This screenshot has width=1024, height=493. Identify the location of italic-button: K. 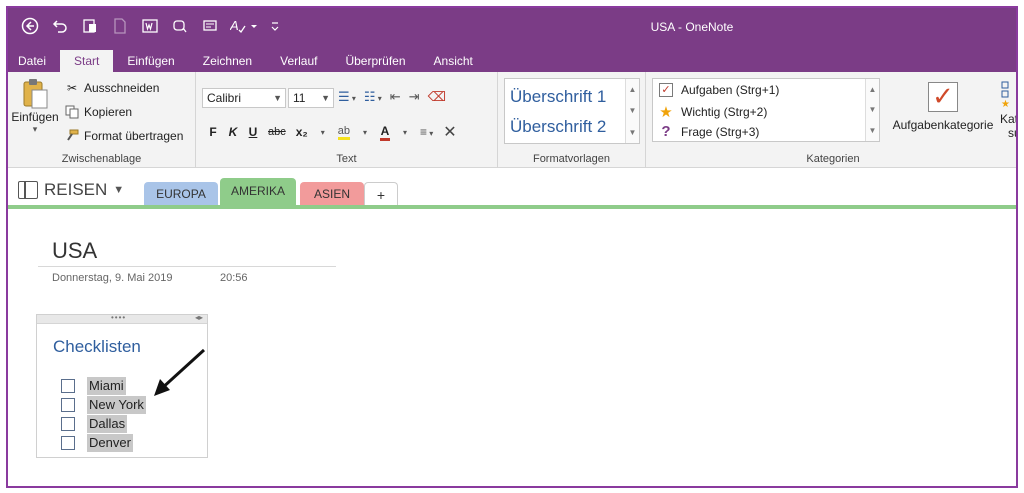
(233, 132).